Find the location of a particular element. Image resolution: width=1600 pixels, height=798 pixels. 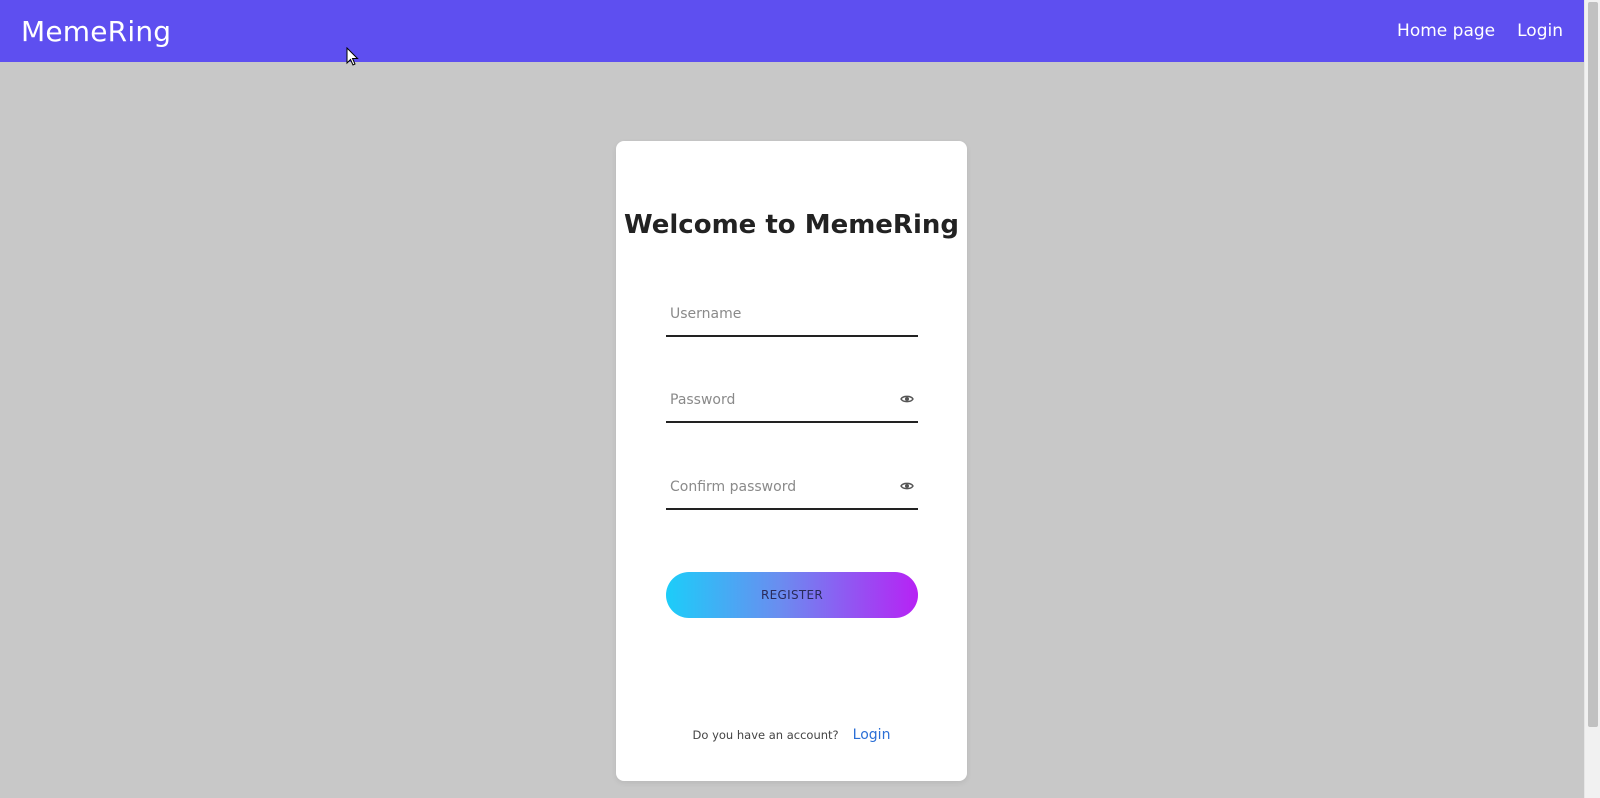

confirm-password-input is located at coordinates (792, 487).